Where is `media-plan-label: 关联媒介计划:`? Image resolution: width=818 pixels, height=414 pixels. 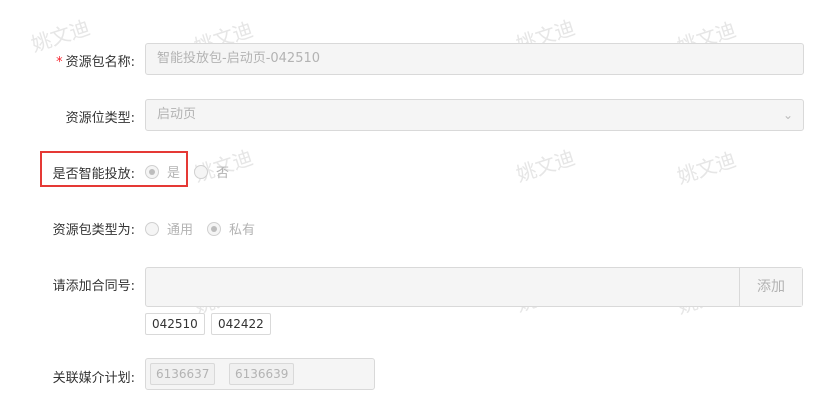 media-plan-label: 关联媒介计划: is located at coordinates (93, 378).